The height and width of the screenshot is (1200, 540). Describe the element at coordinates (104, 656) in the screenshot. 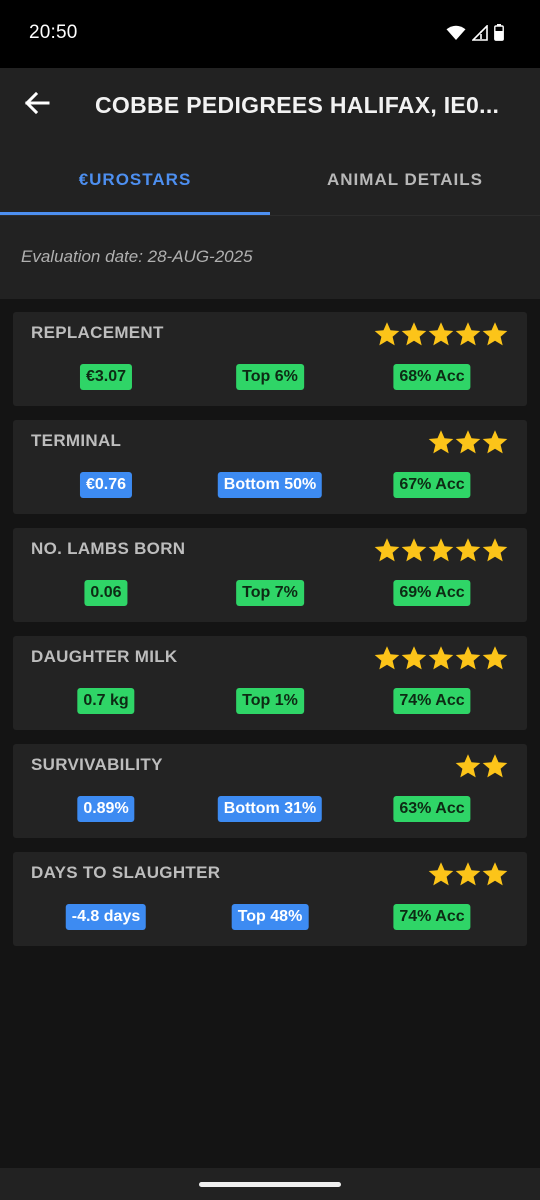

I see `trait-name: DAUGHTER MILK` at that location.